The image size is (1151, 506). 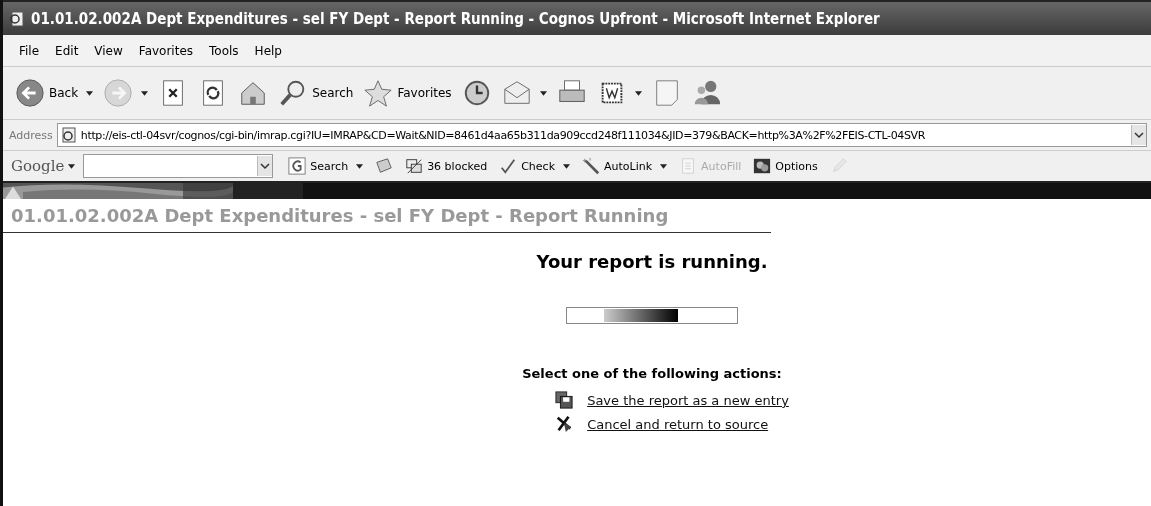 What do you see at coordinates (601, 135) in the screenshot?
I see `address-field: http://eis-ctl-04svr/cognos/cgi-bin/imrap.cgi?IU=IMRAP&CD=Wait&NID=8461d4aa65b311da909ccd248f111034&JID=379&BACK=http%3A%2F%2FEIS-CTL-04SVR` at bounding box center [601, 135].